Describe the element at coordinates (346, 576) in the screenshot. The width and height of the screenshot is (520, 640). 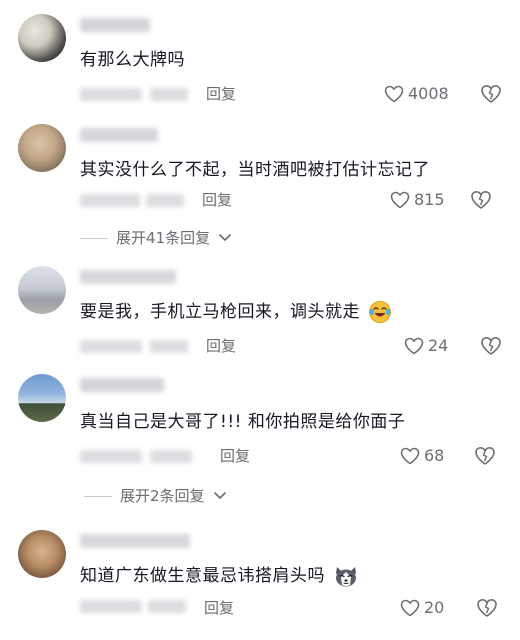
I see `husky-dog-emoji` at that location.